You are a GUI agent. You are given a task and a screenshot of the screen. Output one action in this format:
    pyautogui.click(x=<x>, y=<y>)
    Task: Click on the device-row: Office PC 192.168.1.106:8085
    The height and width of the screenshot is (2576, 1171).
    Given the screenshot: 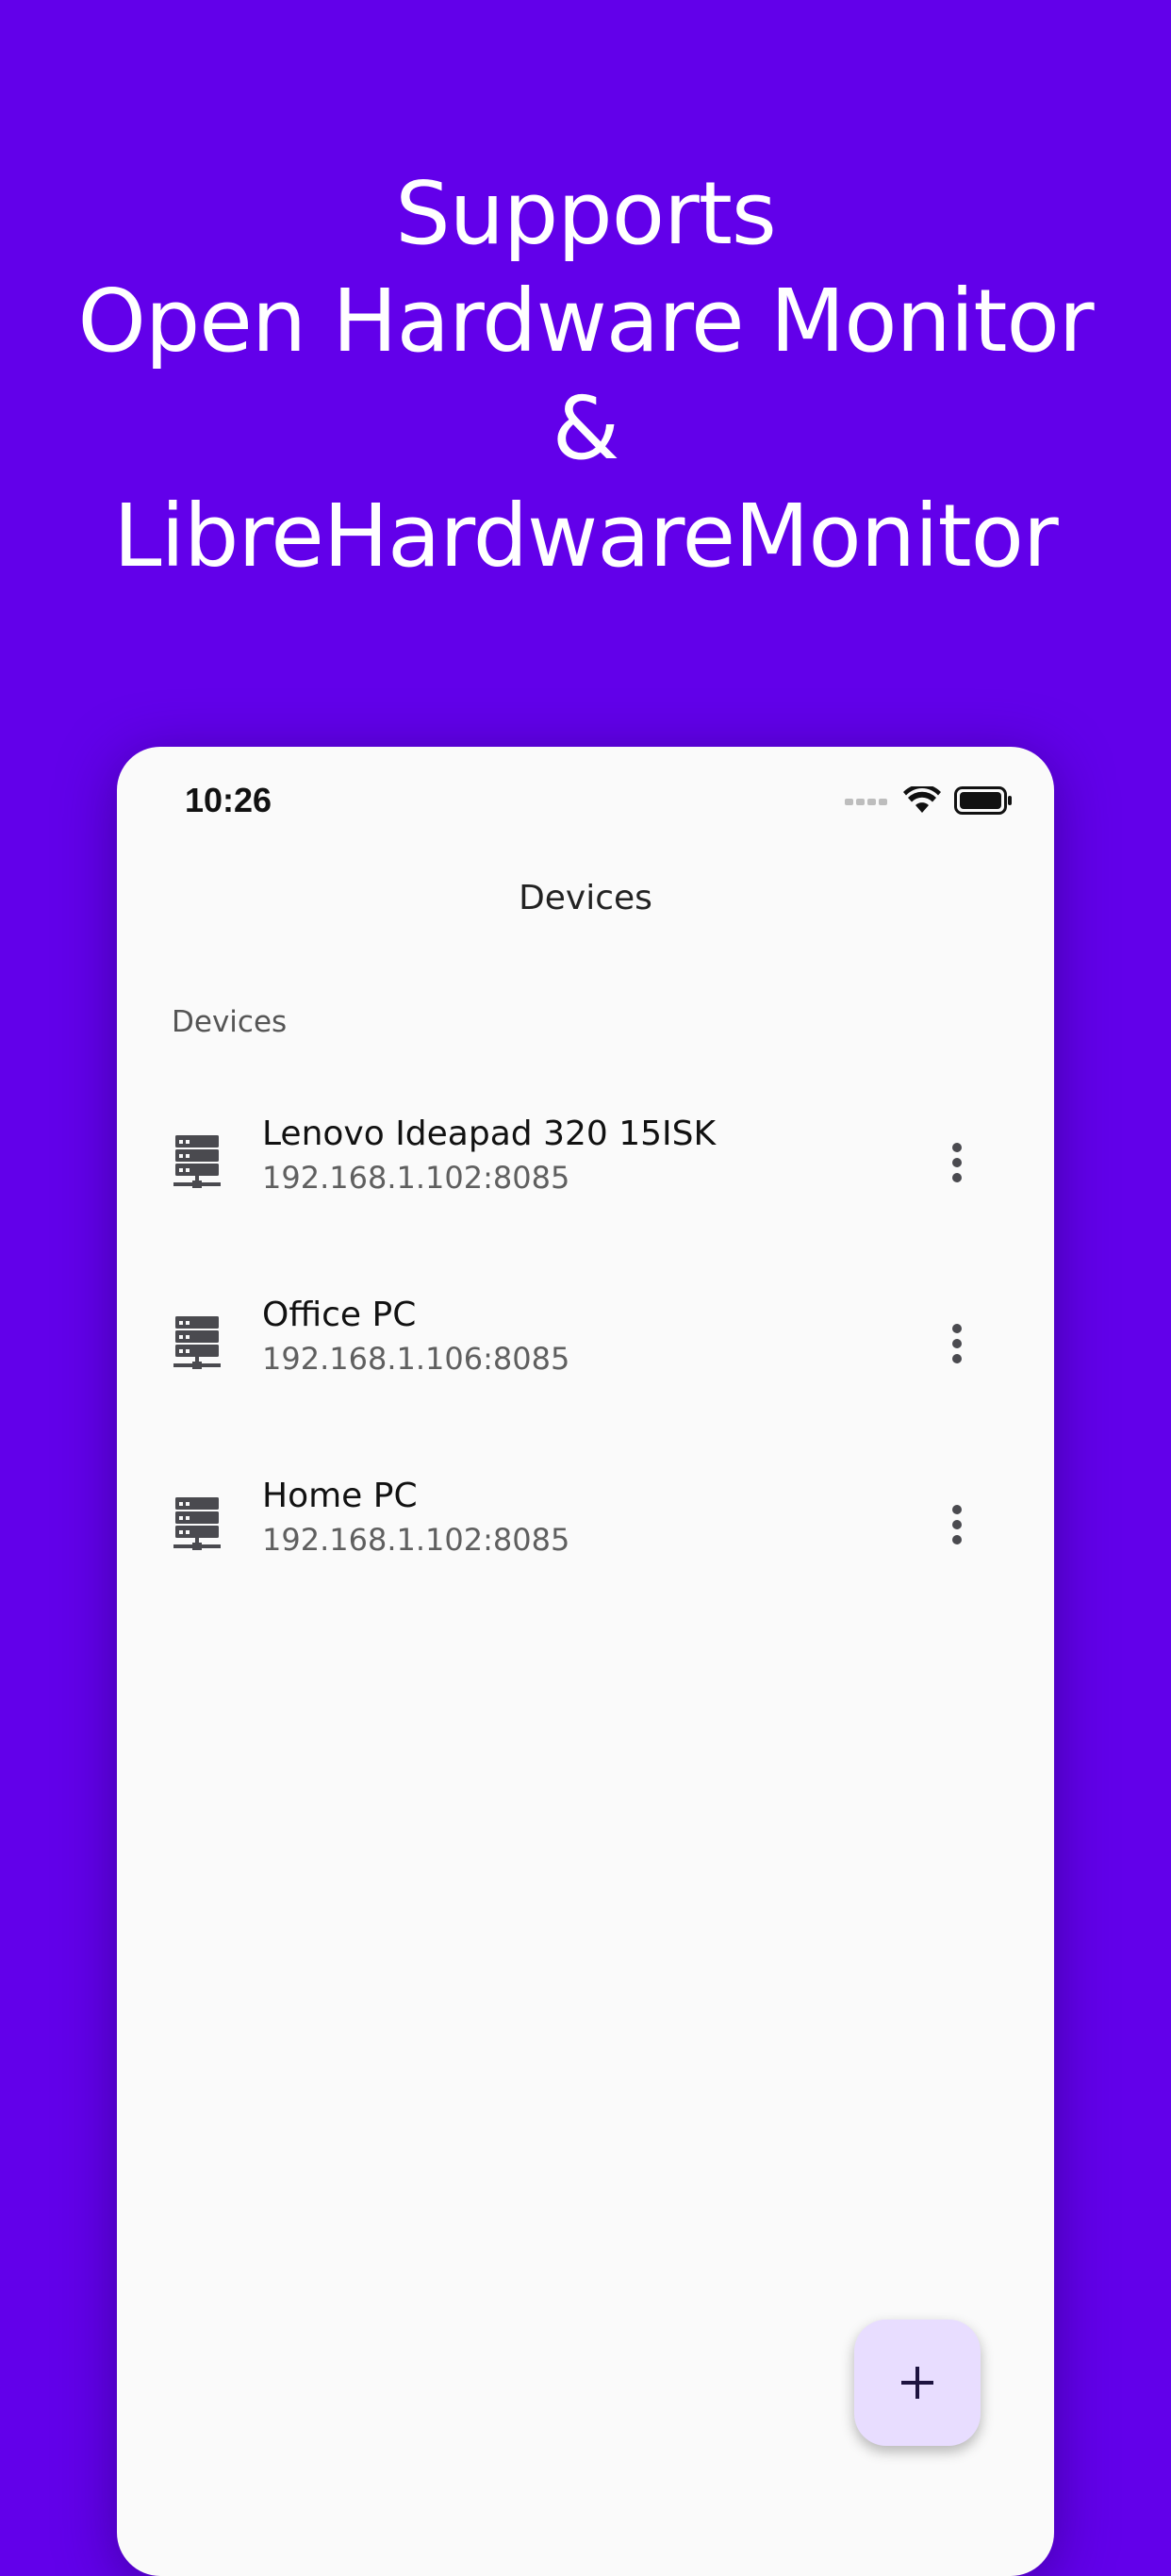 What is the action you would take?
    pyautogui.click(x=585, y=1367)
    